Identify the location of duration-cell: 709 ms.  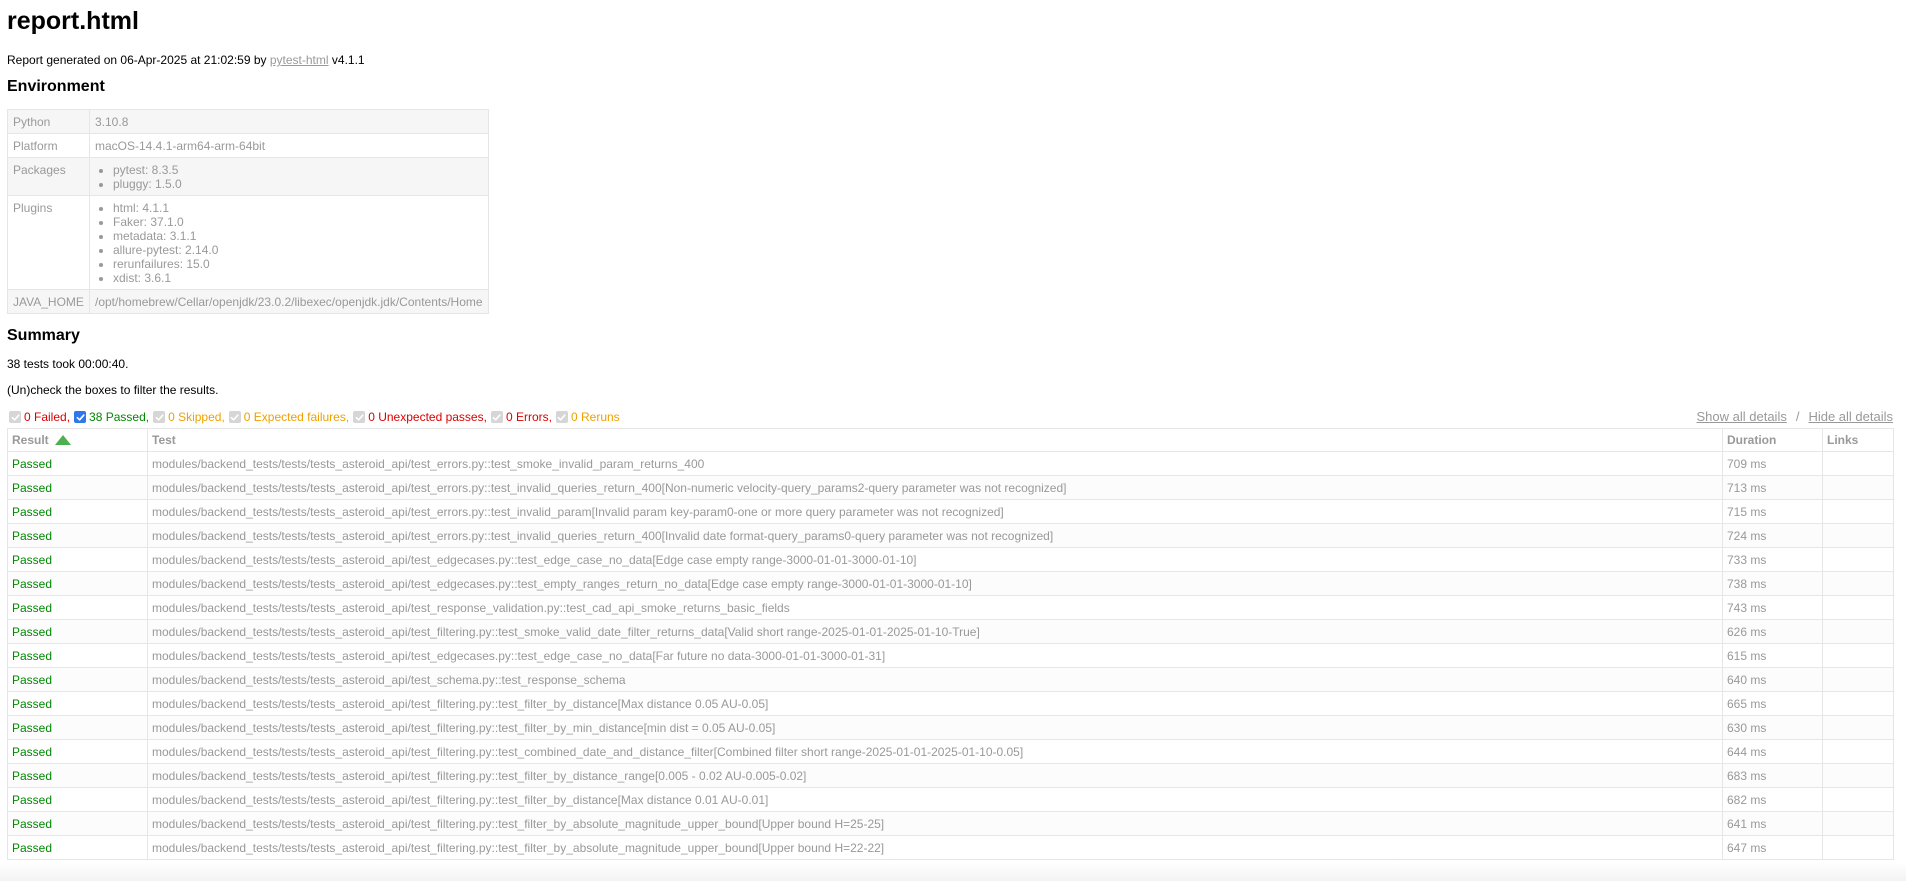
(1772, 463).